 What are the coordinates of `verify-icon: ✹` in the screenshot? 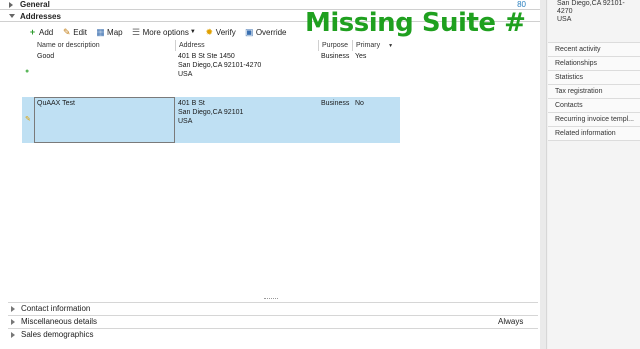 It's located at (209, 31).